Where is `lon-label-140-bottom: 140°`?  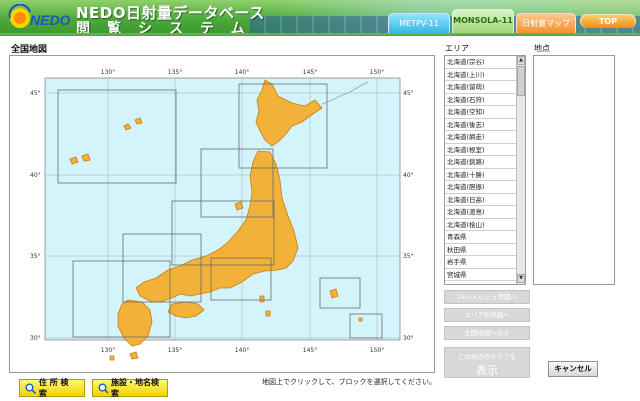
lon-label-140-bottom: 140° is located at coordinates (242, 350).